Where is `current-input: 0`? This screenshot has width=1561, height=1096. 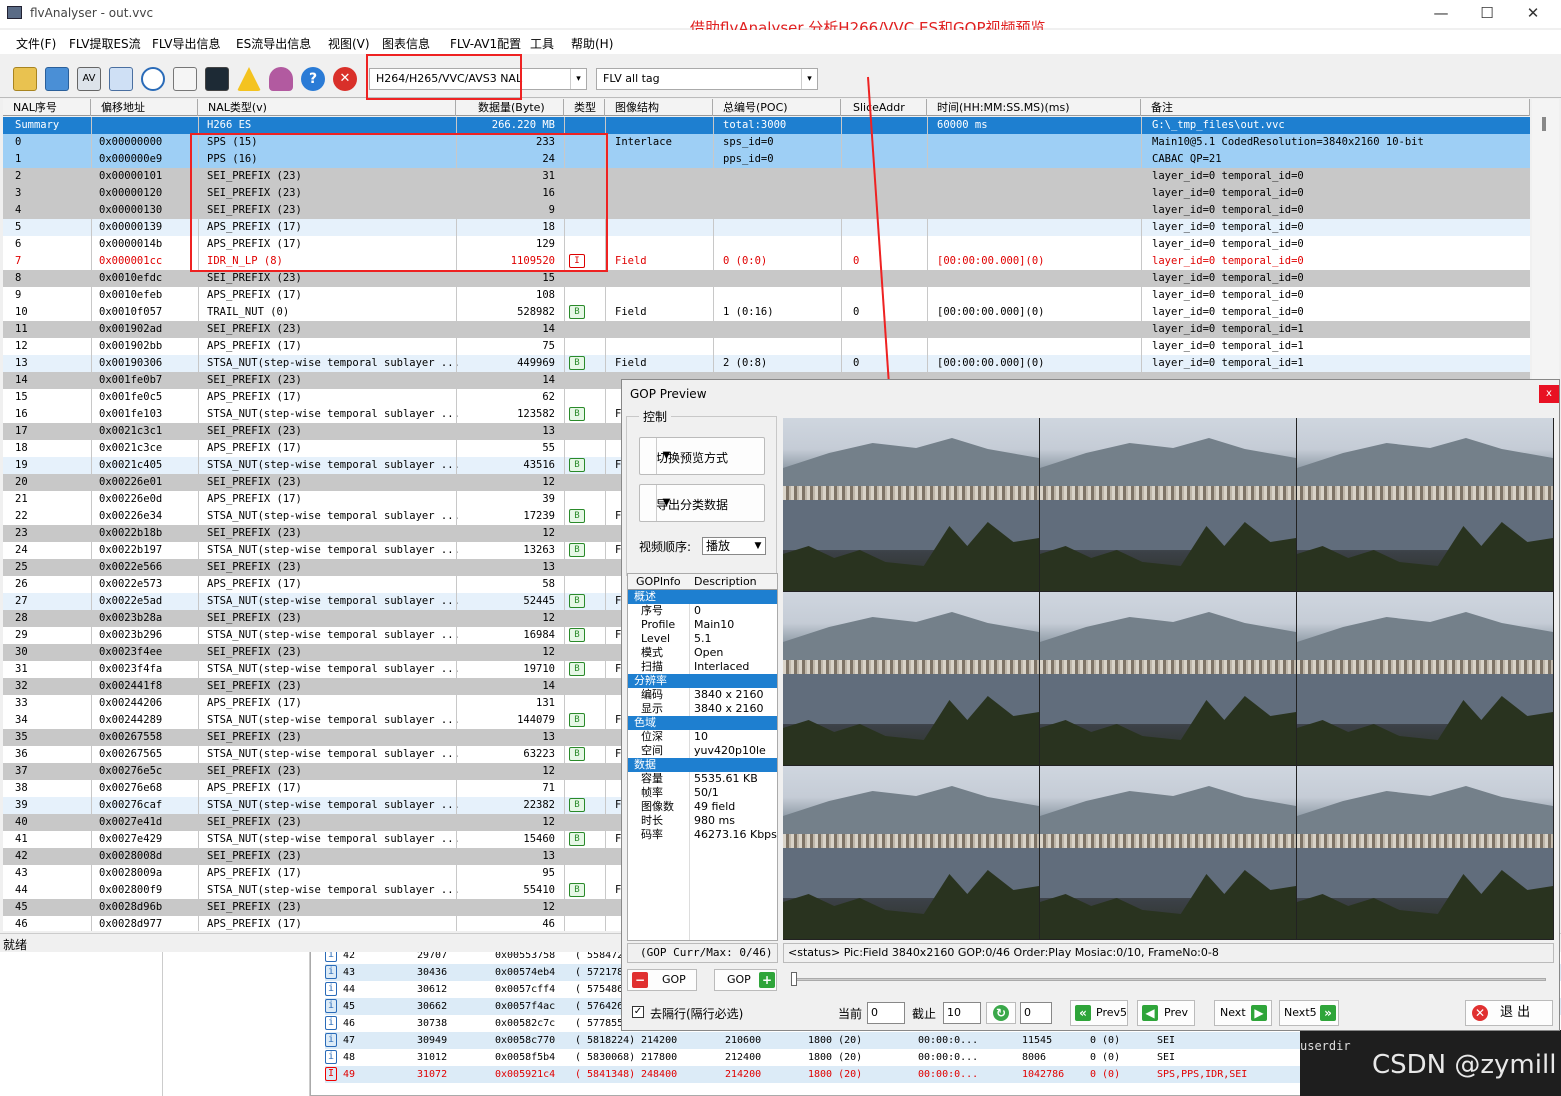 current-input: 0 is located at coordinates (886, 1013).